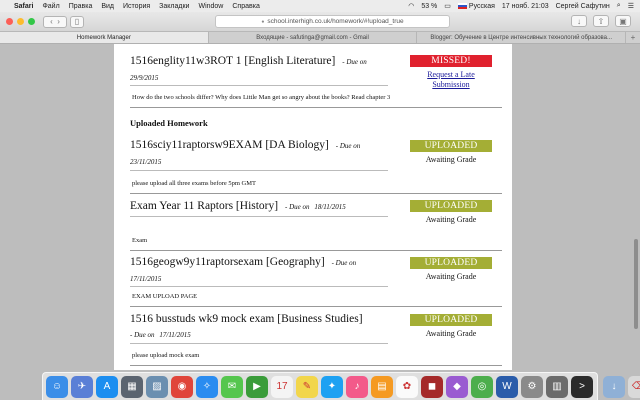 Image resolution: width=640 pixels, height=400 pixels. What do you see at coordinates (407, 386) in the screenshot?
I see `photos-icon: ✿` at bounding box center [407, 386].